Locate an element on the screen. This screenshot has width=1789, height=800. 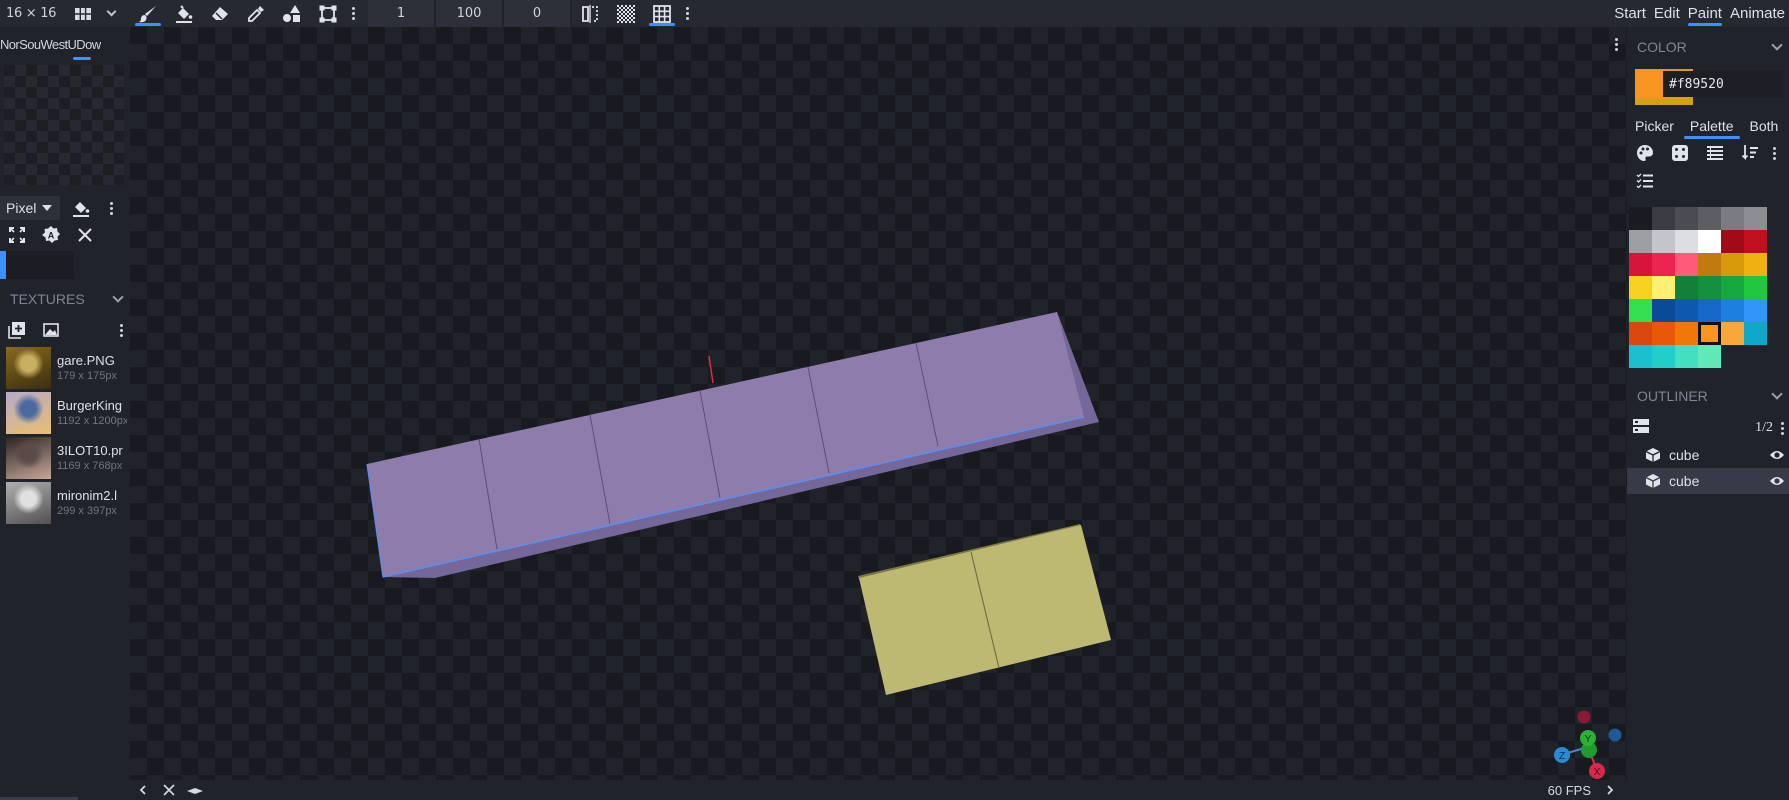
mode-tab-edit: Edit is located at coordinates (1667, 13).